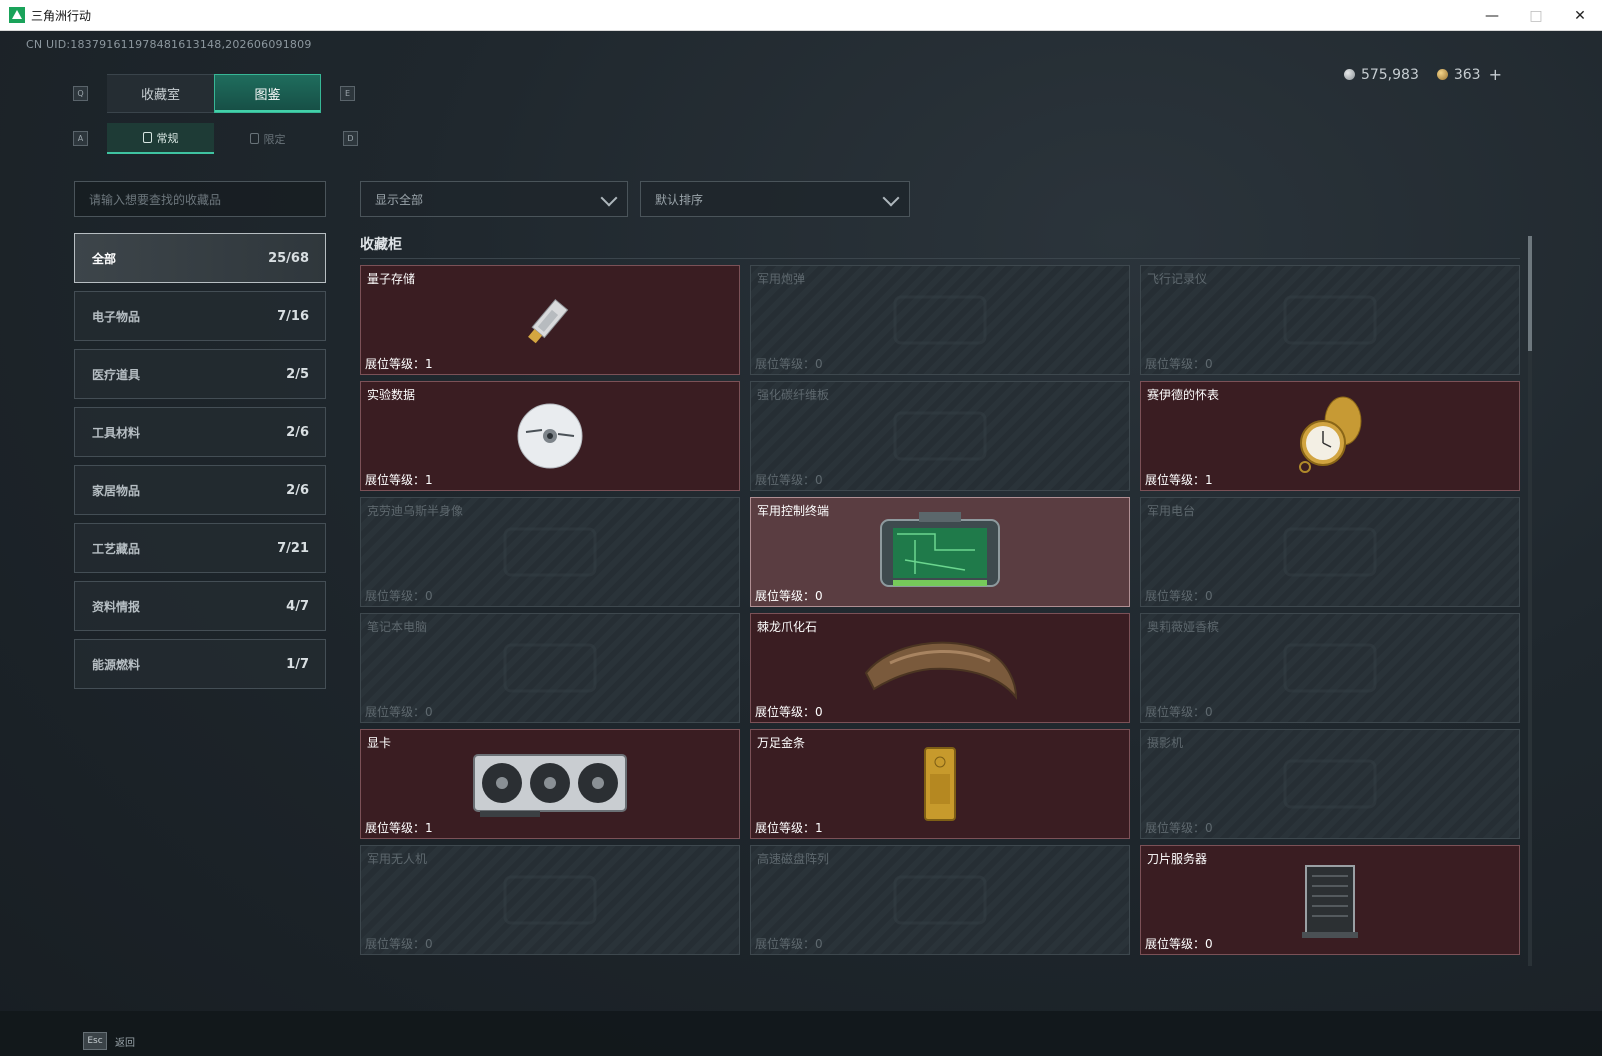  Describe the element at coordinates (347, 93) in the screenshot. I see `key-e-hint: E` at that location.